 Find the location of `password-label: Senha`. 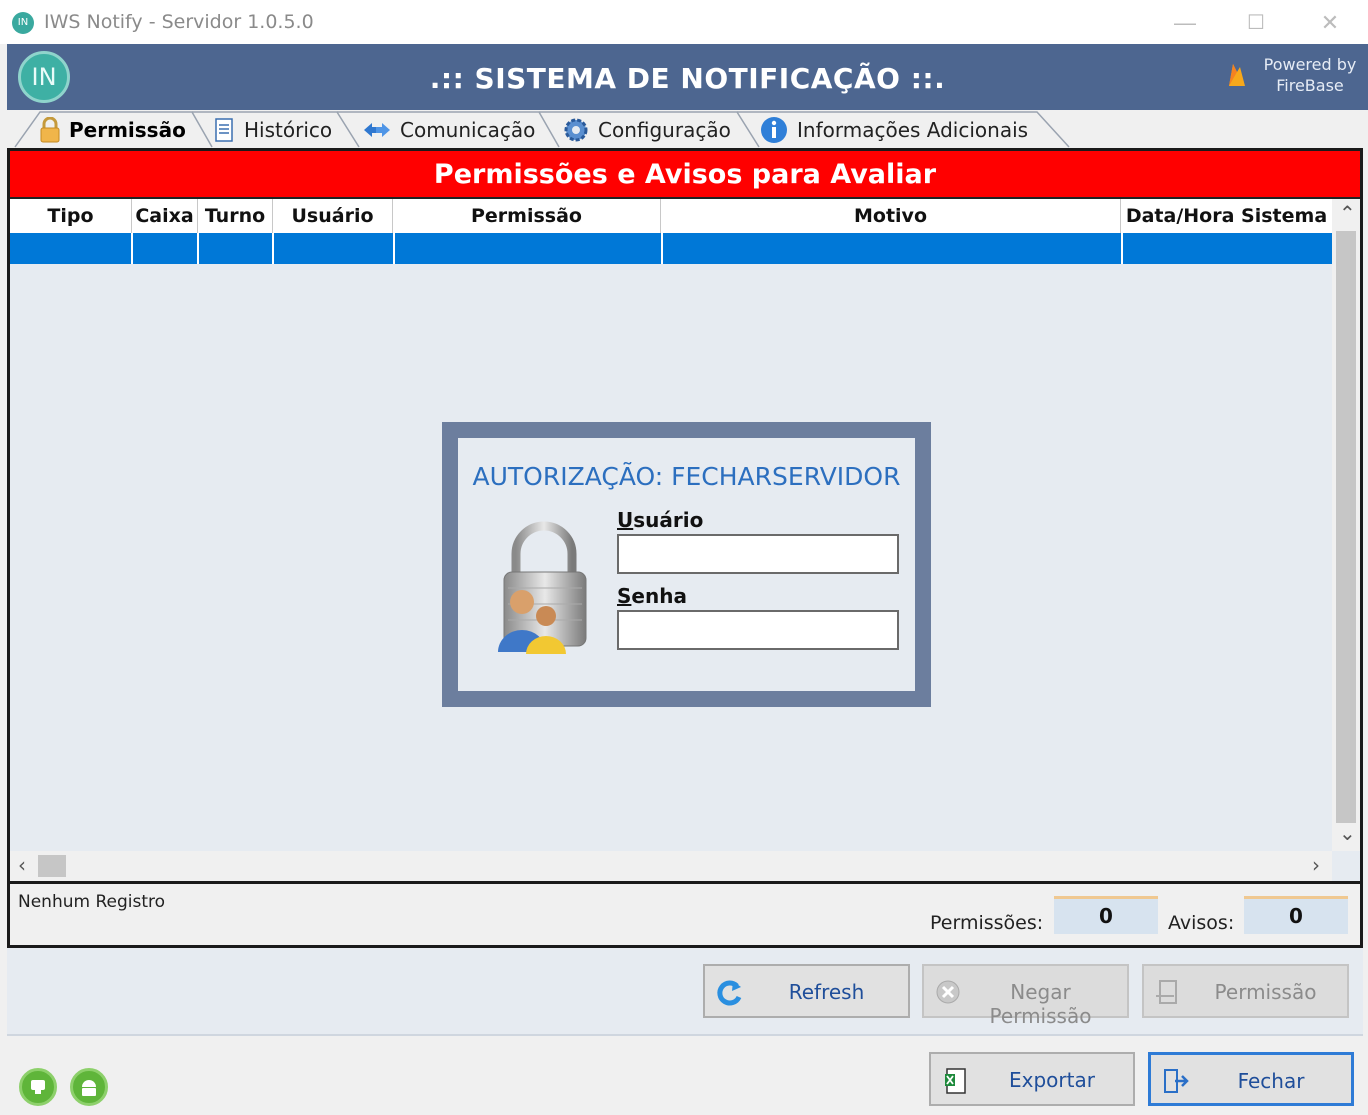

password-label: Senha is located at coordinates (652, 596).